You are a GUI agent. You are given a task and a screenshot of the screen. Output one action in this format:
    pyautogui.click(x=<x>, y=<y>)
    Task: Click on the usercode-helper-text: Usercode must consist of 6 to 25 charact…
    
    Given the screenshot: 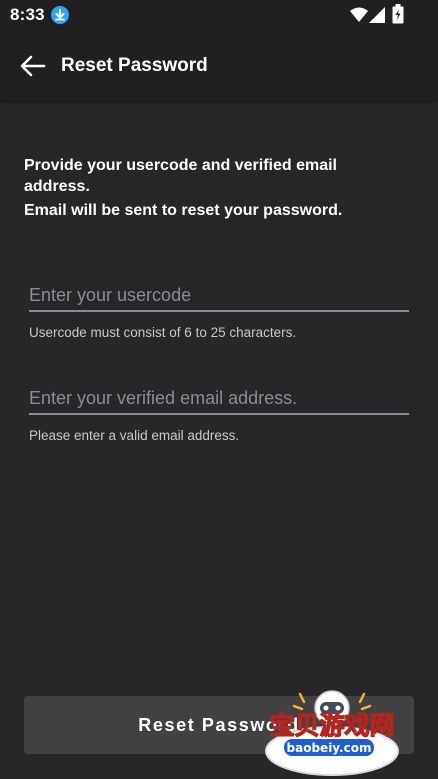 What is the action you would take?
    pyautogui.click(x=163, y=332)
    